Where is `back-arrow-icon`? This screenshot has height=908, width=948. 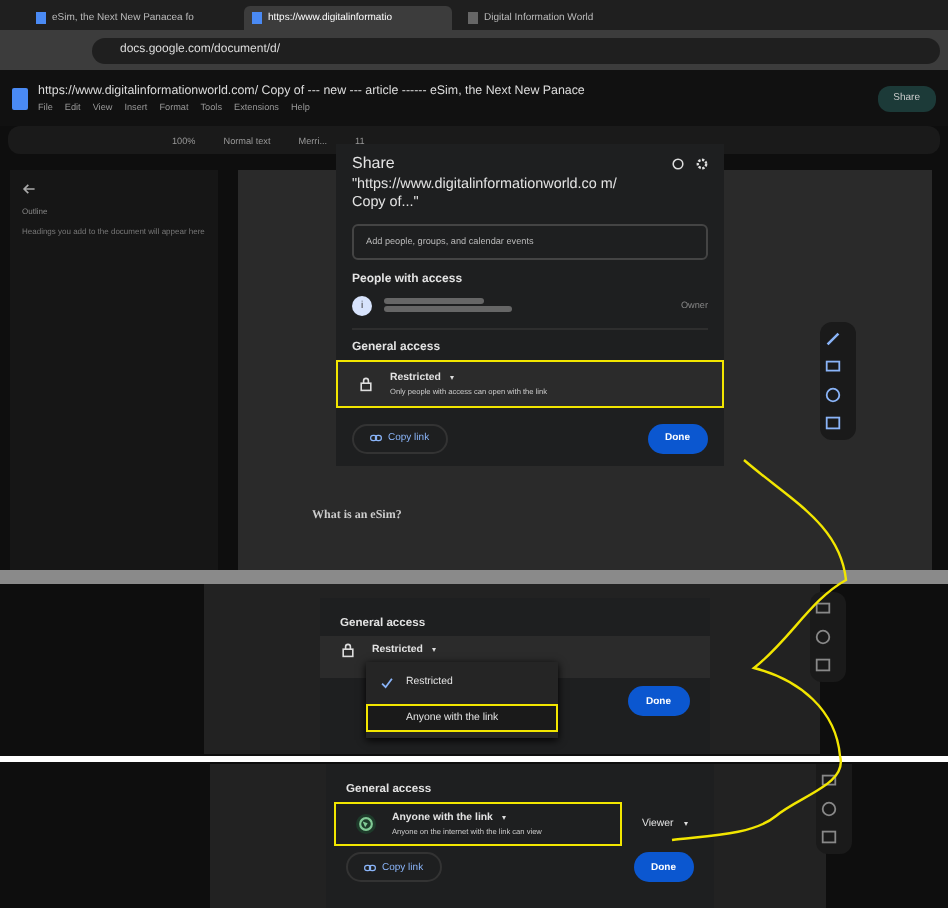 back-arrow-icon is located at coordinates (29, 189).